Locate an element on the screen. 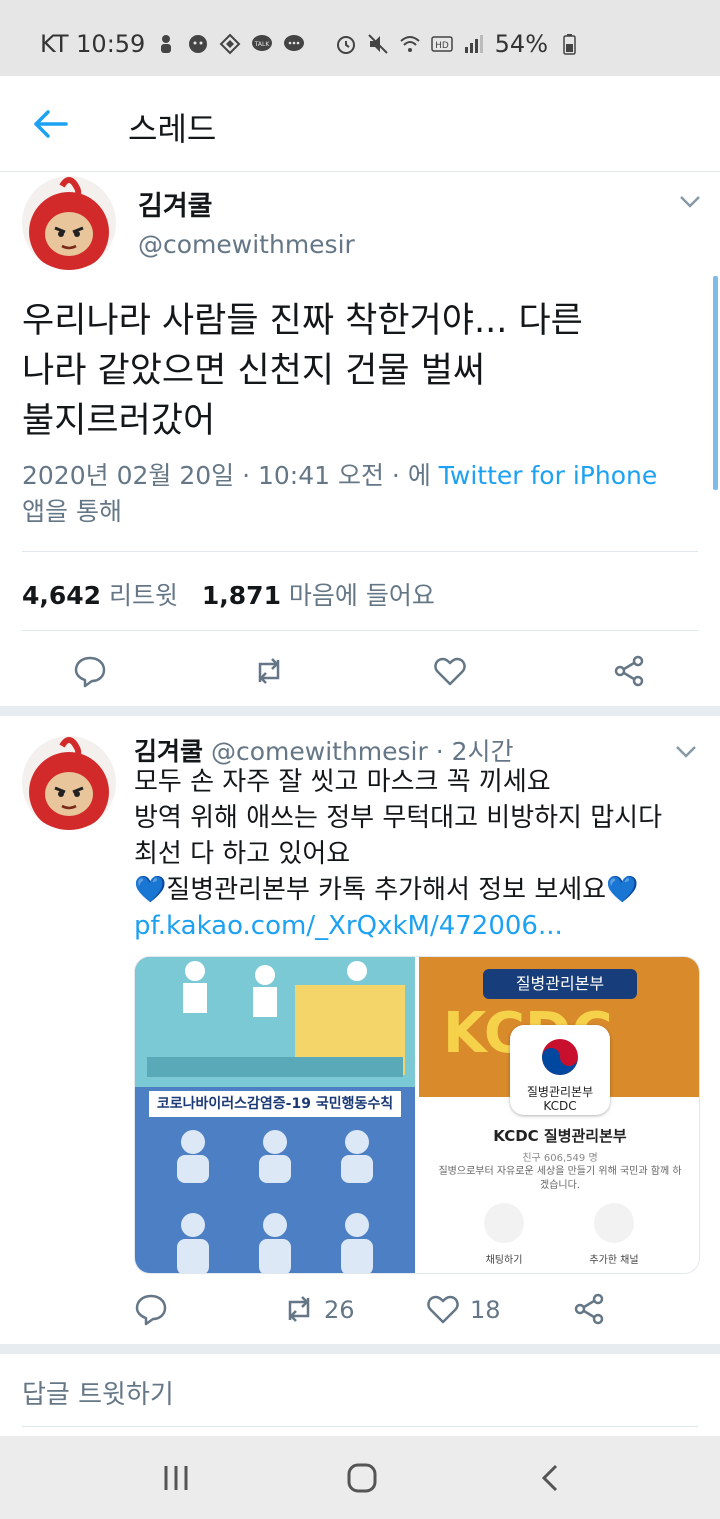 Image resolution: width=720 pixels, height=1519 pixels. recent-apps-icon is located at coordinates (176, 1478).